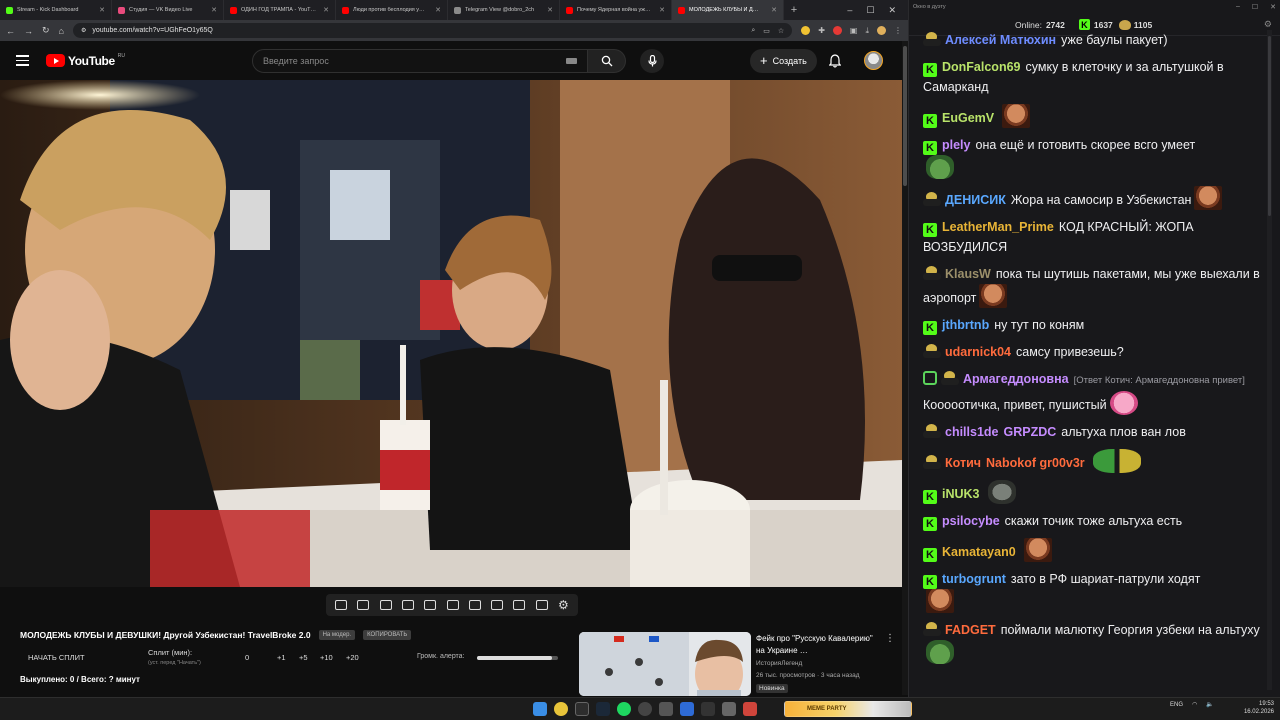  Describe the element at coordinates (965, 325) in the screenshot. I see `chat-username: jthbrtnb` at that location.